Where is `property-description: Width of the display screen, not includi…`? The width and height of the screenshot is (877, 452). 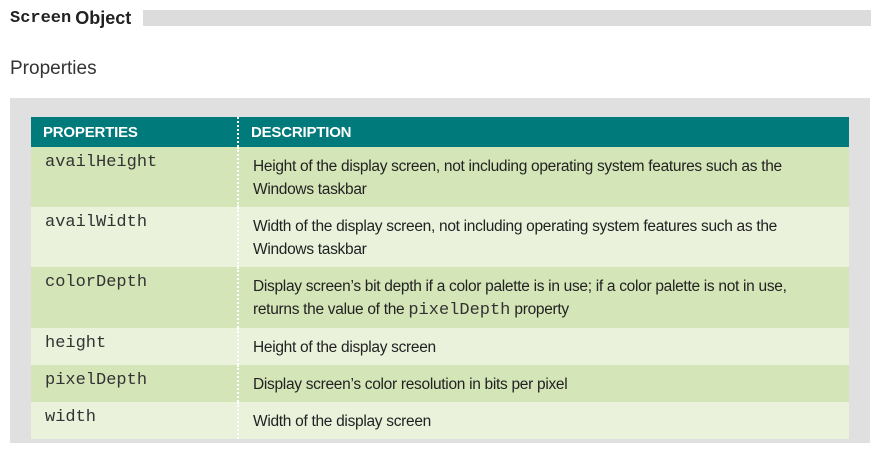
property-description: Width of the display screen, not includi… is located at coordinates (543, 237).